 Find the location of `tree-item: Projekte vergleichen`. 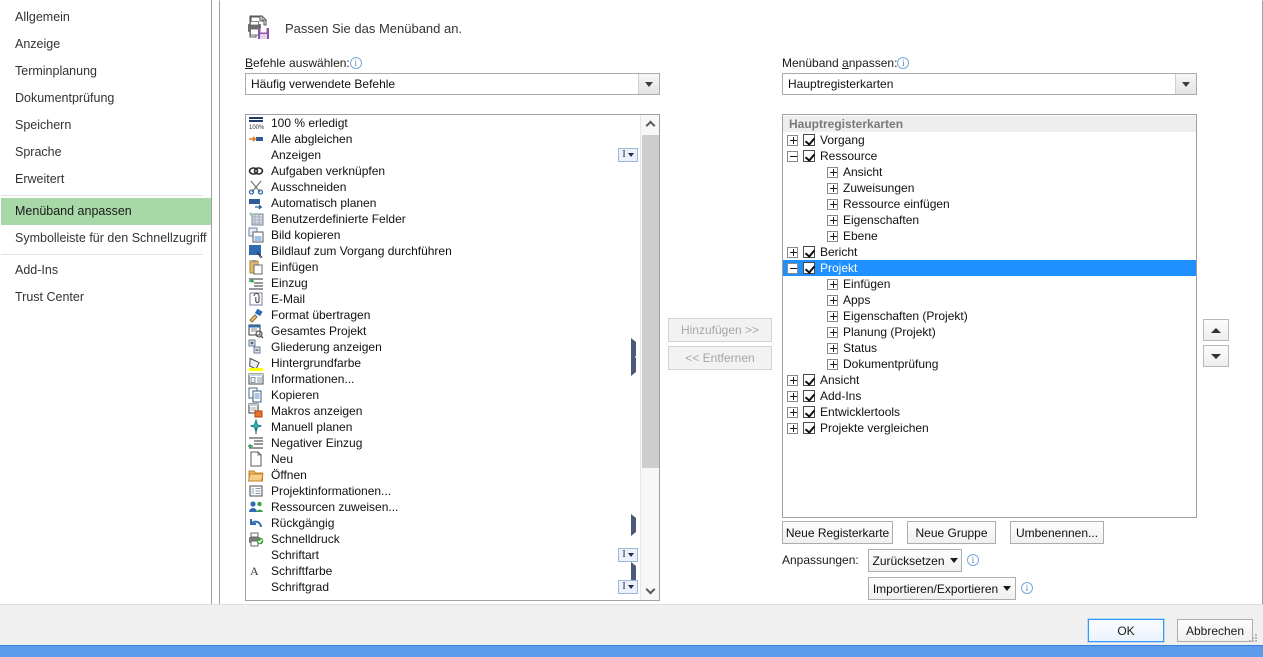

tree-item: Projekte vergleichen is located at coordinates (989, 428).